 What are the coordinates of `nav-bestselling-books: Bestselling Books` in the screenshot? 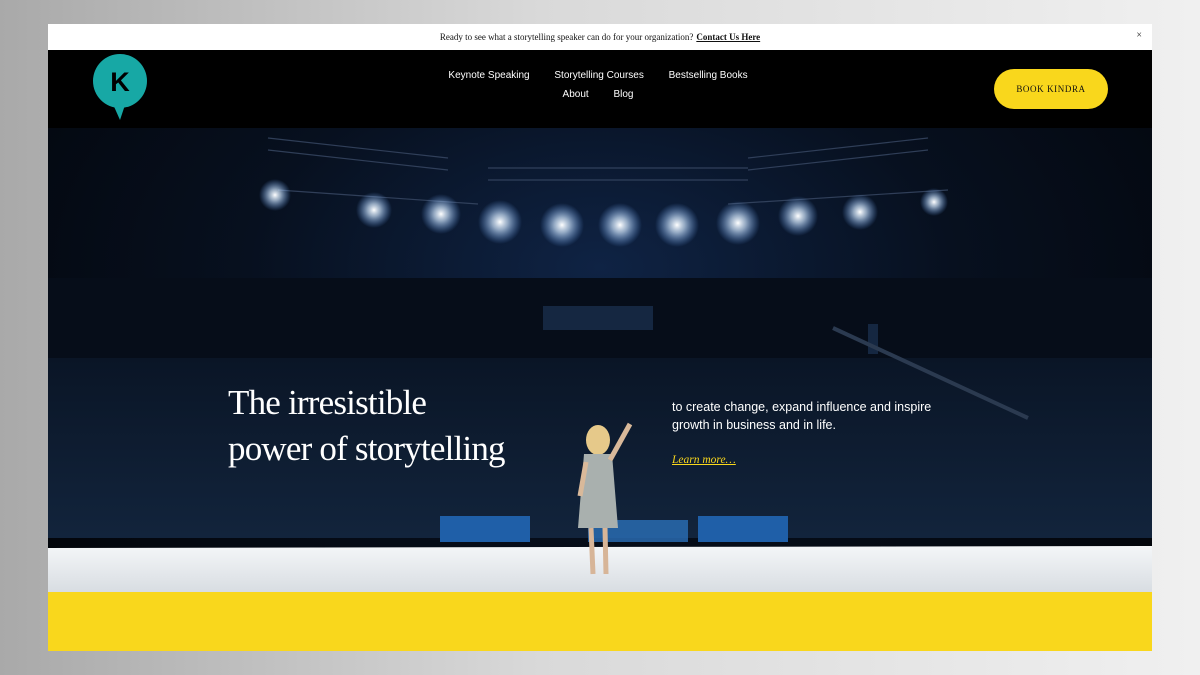 It's located at (708, 75).